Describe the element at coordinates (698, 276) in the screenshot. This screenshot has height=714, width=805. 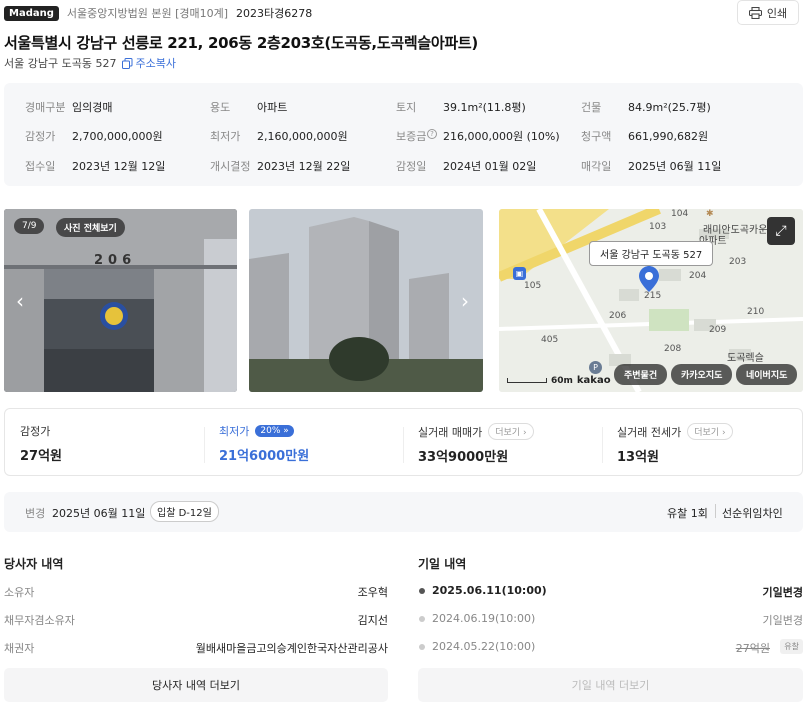
I see `map-label-204: 204` at that location.